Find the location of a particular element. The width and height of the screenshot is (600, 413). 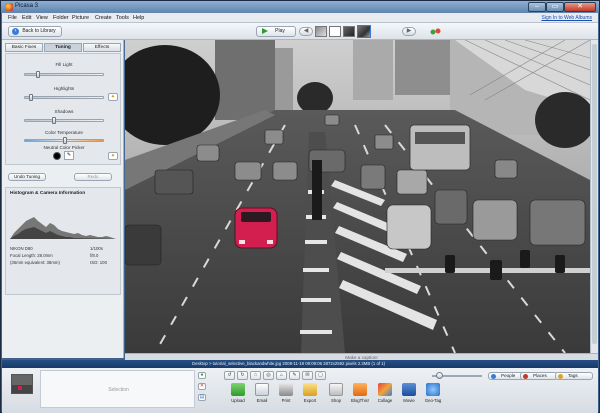

people-icon is located at coordinates (493, 376).